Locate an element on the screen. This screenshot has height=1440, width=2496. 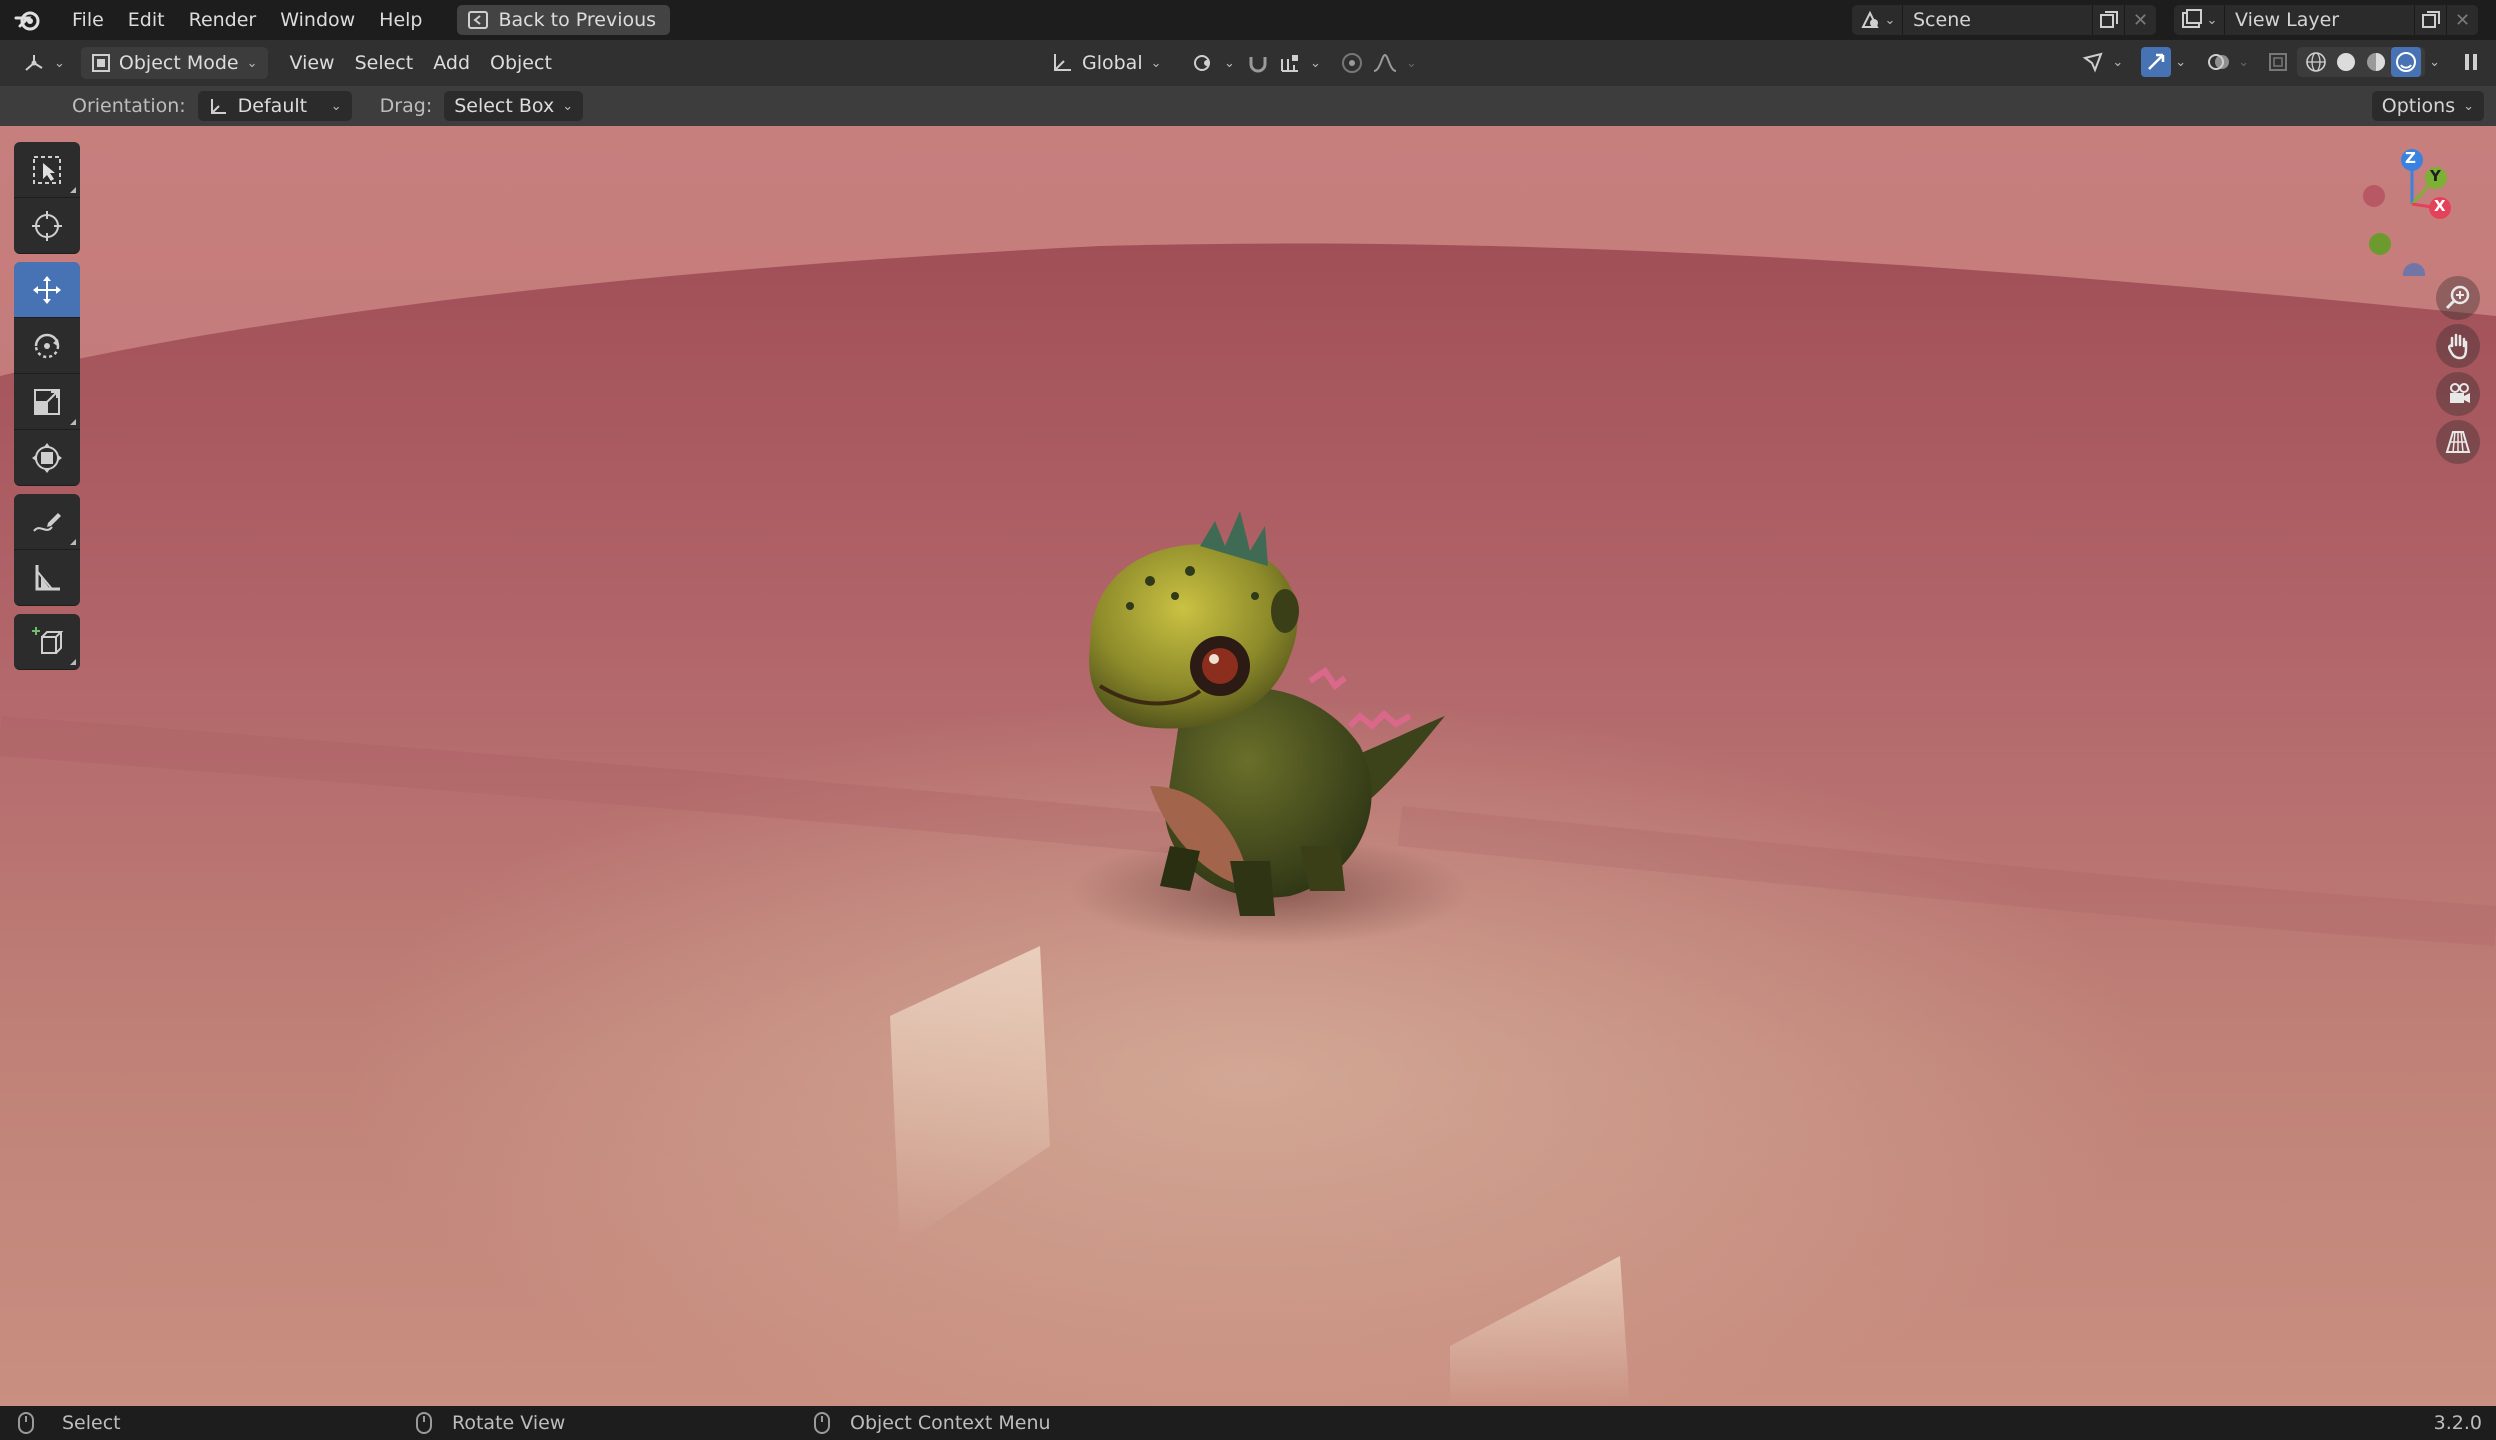
pivot-icon is located at coordinates (1202, 63).